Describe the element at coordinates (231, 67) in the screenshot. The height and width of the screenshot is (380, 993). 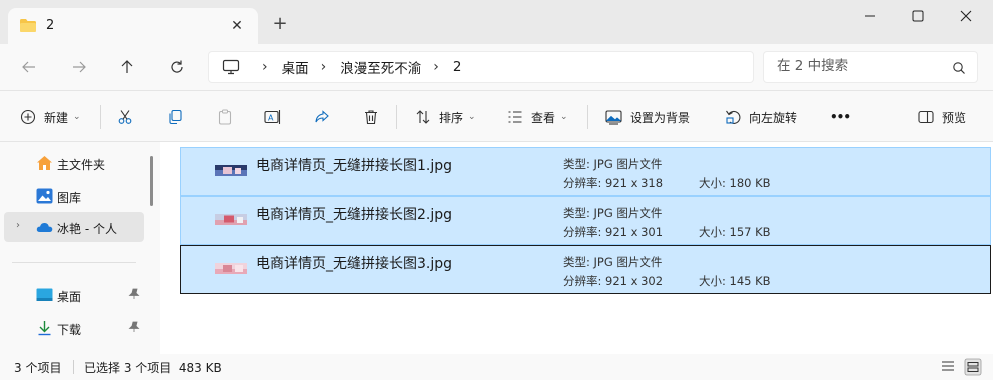
I see `computer-icon` at that location.